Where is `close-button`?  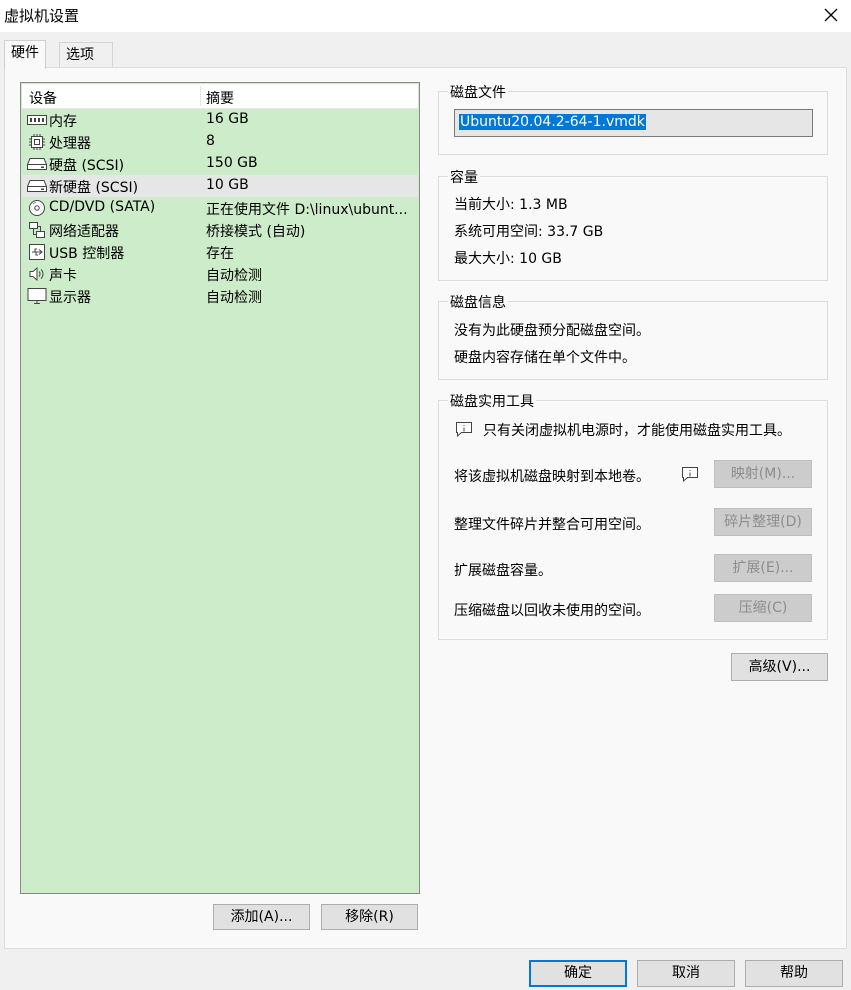
close-button is located at coordinates (831, 15).